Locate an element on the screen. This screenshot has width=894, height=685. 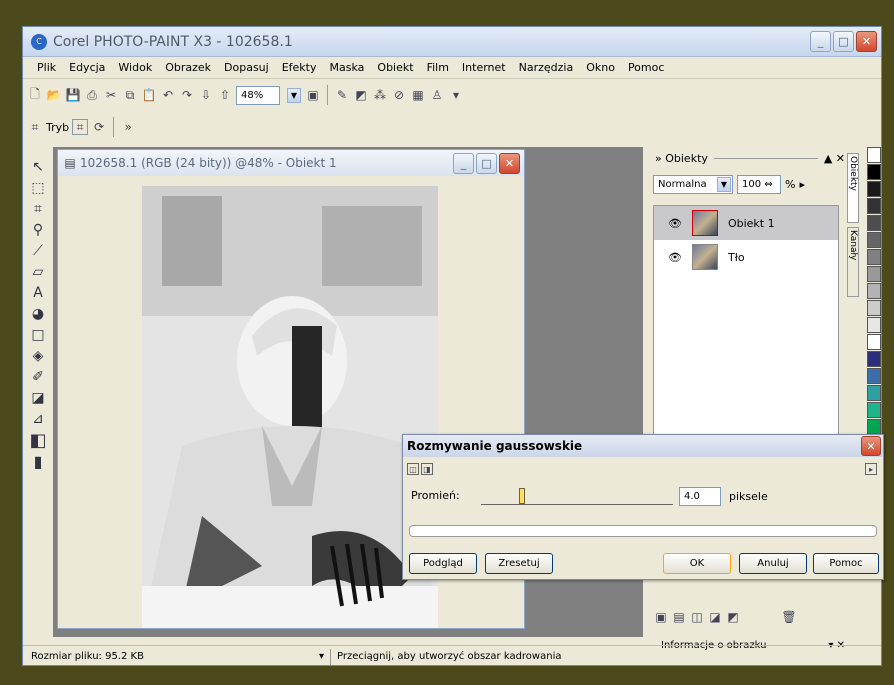
minimize-button: _ is located at coordinates (820, 41).